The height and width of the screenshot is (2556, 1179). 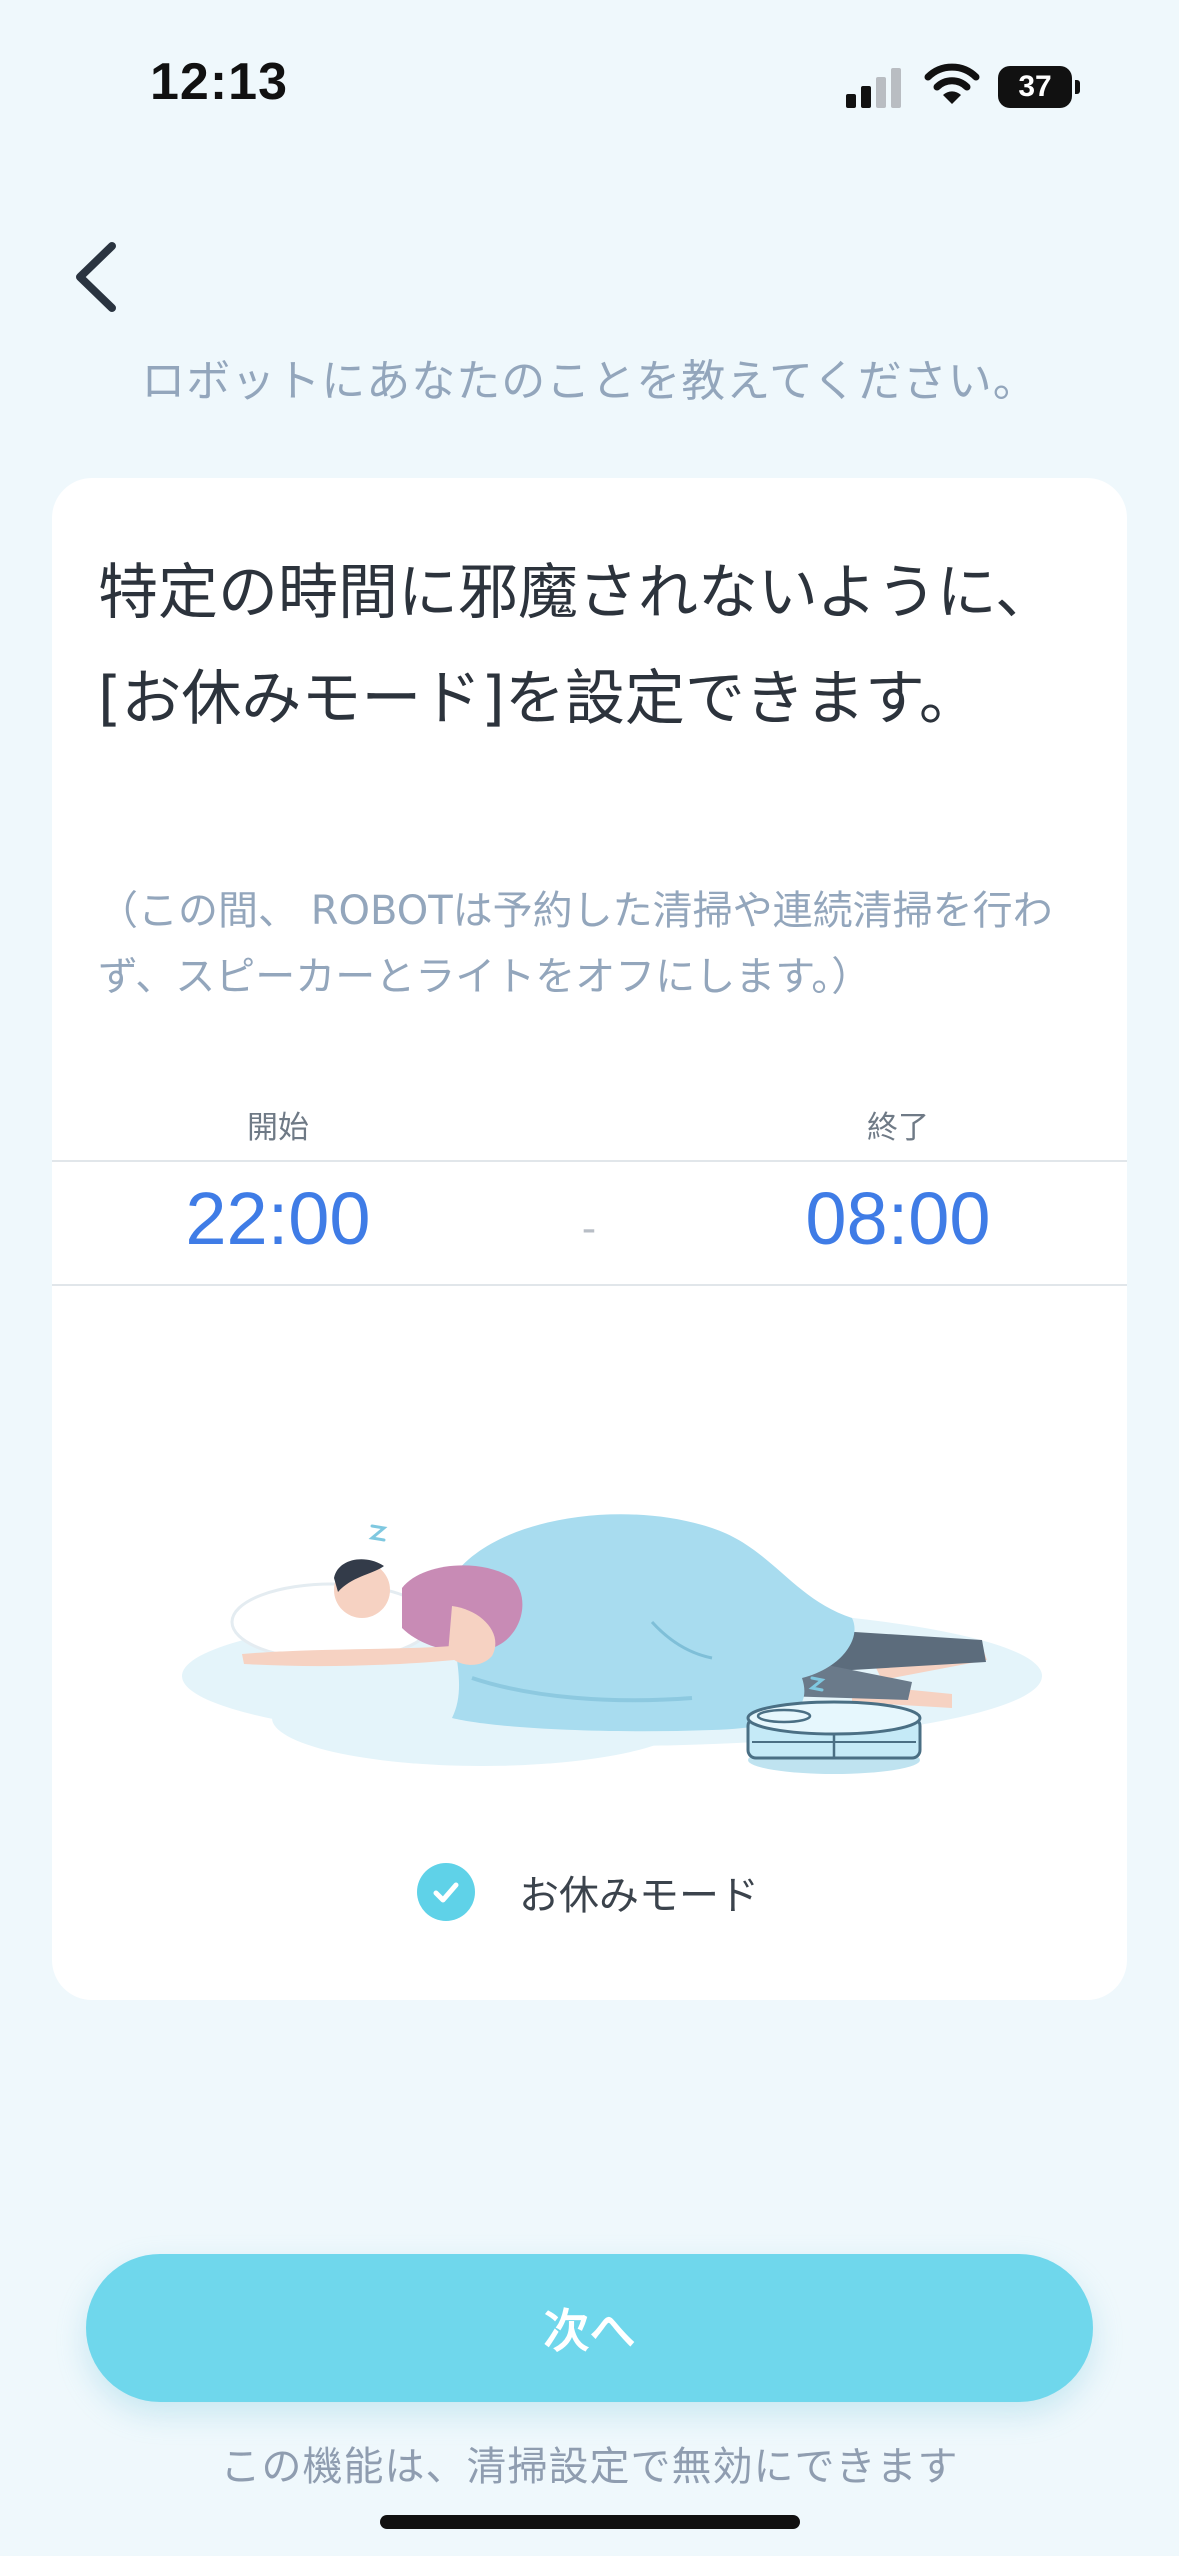 I want to click on battery-icon: 37, so click(x=1039, y=87).